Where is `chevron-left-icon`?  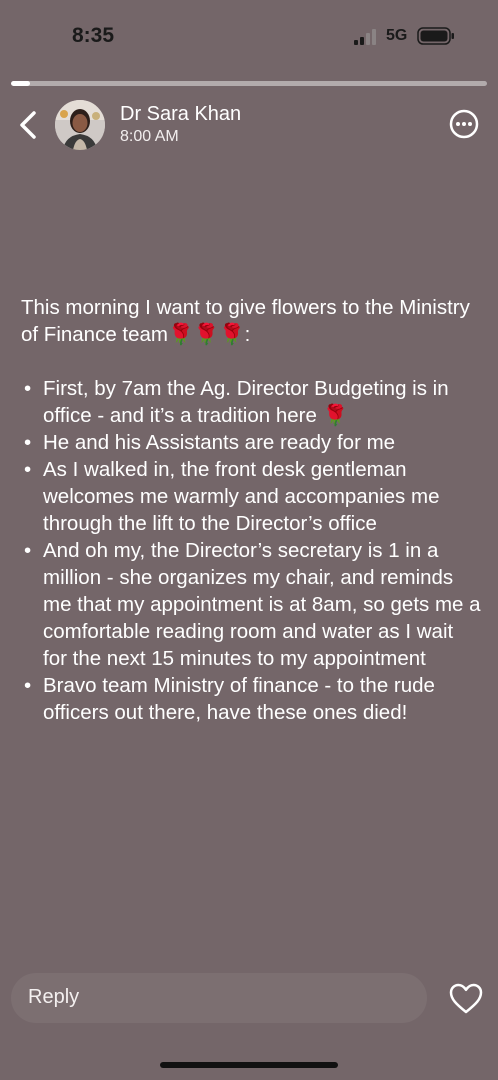 chevron-left-icon is located at coordinates (28, 125).